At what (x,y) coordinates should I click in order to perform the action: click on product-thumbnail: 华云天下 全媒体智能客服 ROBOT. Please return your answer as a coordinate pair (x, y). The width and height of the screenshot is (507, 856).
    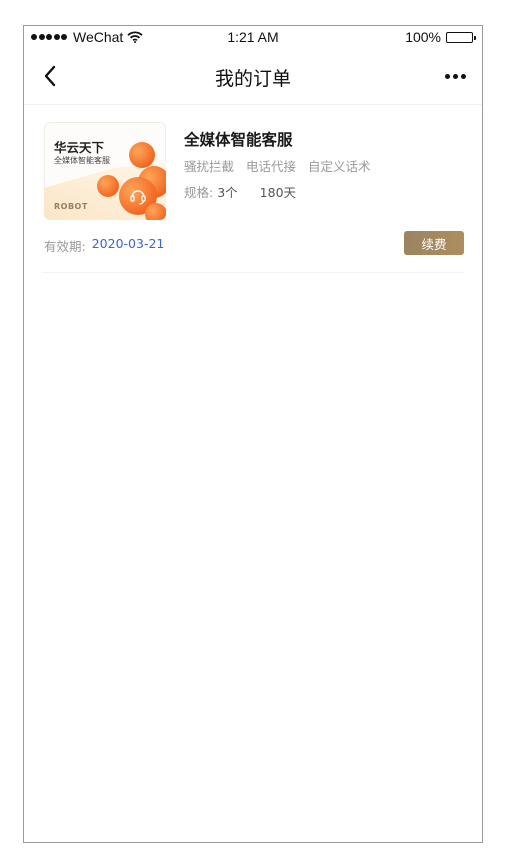
    Looking at the image, I should click on (105, 171).